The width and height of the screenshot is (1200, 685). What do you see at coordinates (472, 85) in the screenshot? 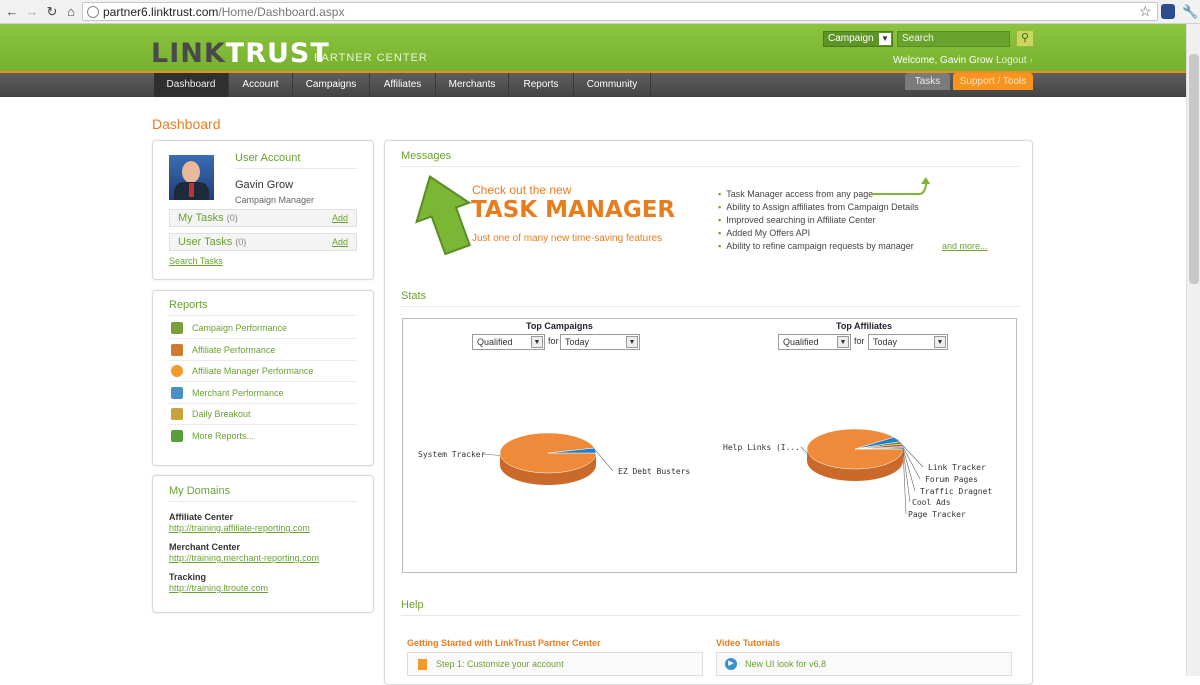
I see `nav-merchants: Merchants` at bounding box center [472, 85].